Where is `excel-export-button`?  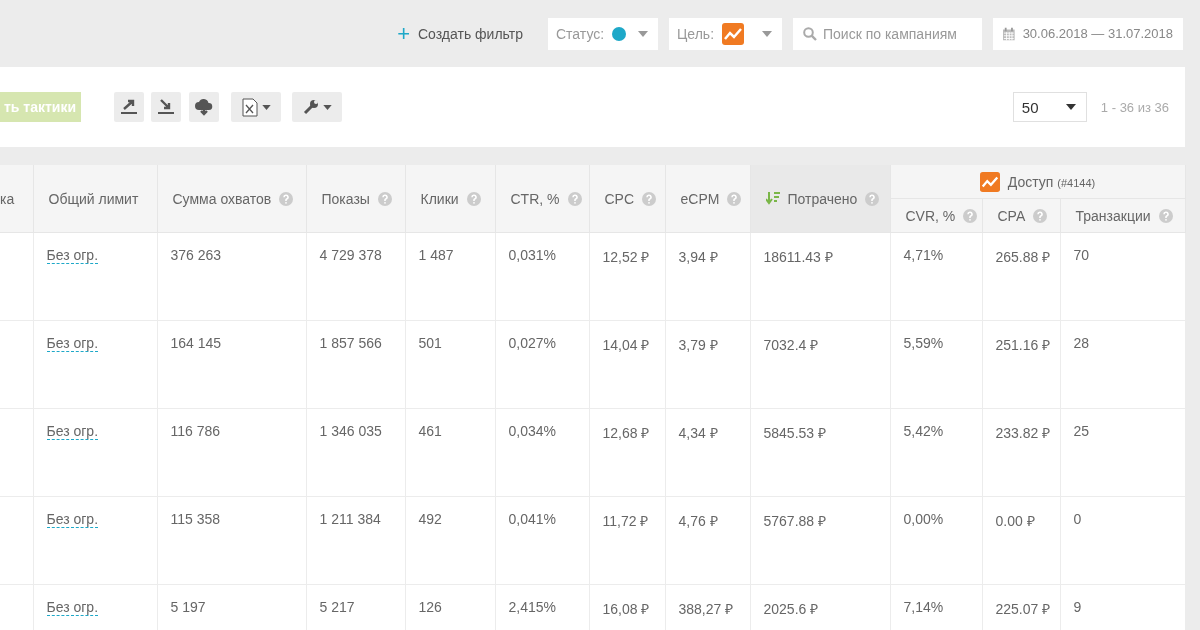 excel-export-button is located at coordinates (256, 107).